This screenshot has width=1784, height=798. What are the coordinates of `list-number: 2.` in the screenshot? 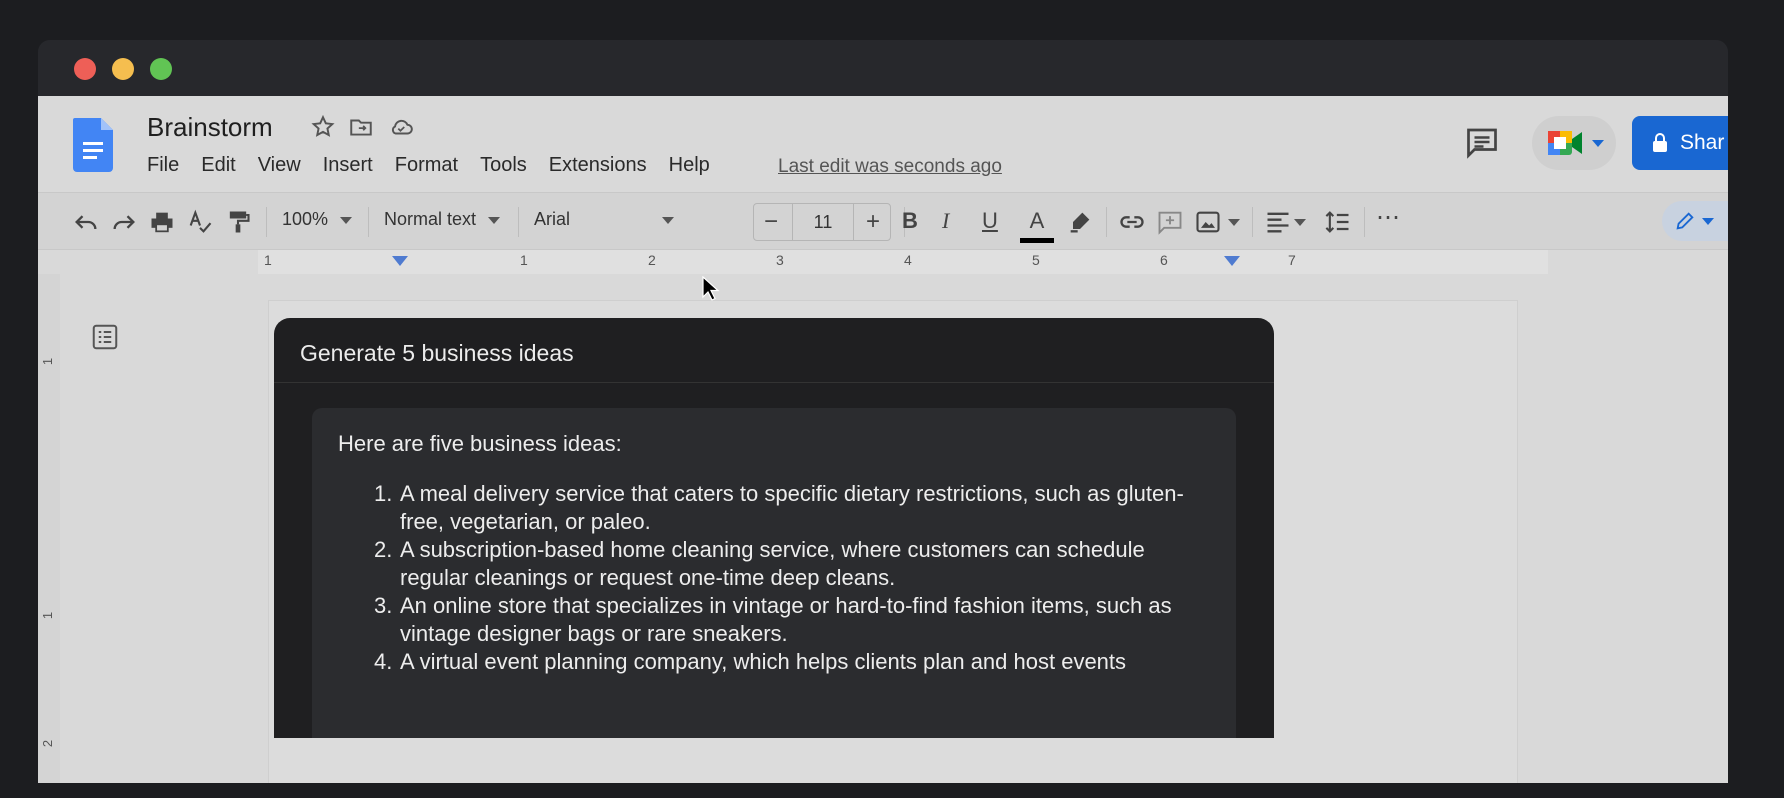 It's located at (383, 549).